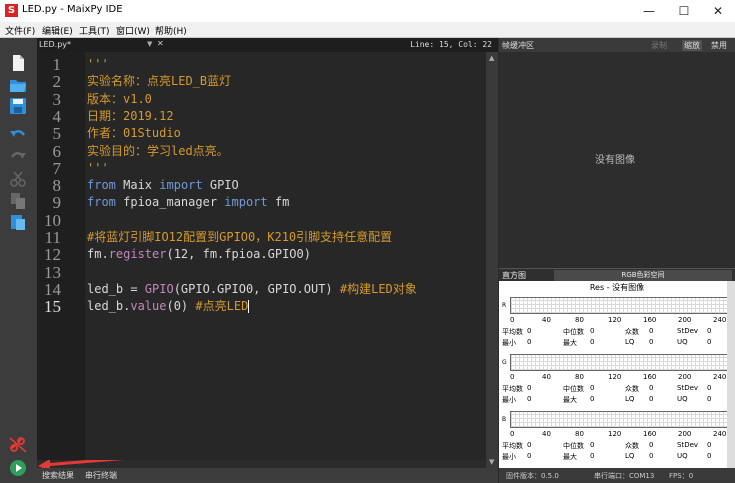 Image resolution: width=735 pixels, height=483 pixels. I want to click on close-icon: ✕, so click(160, 43).